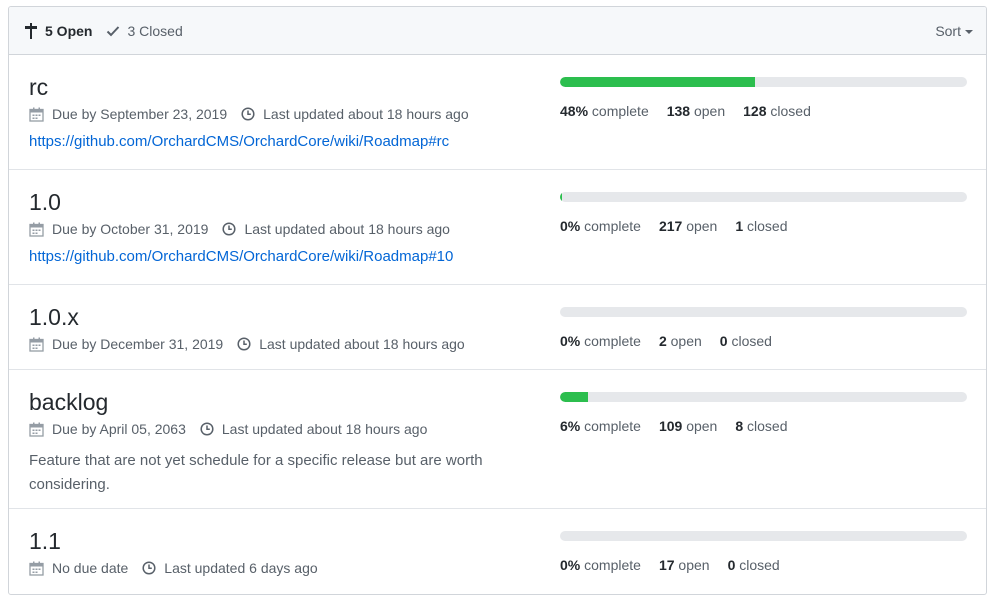 The image size is (997, 609). I want to click on percent-complete: 48% complete, so click(604, 111).